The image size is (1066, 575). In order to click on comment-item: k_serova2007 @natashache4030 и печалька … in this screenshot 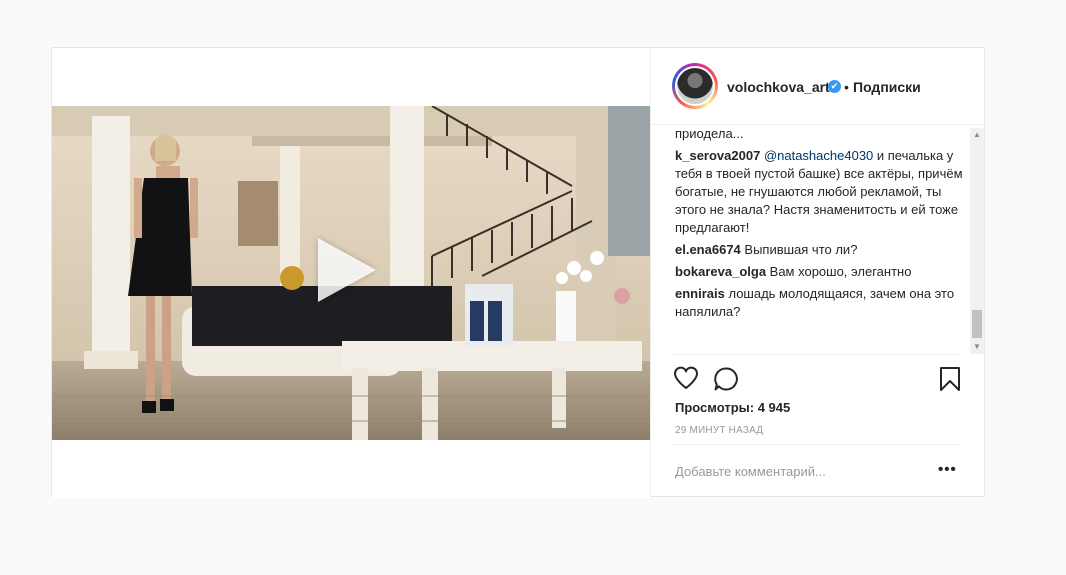, I will do `click(820, 192)`.